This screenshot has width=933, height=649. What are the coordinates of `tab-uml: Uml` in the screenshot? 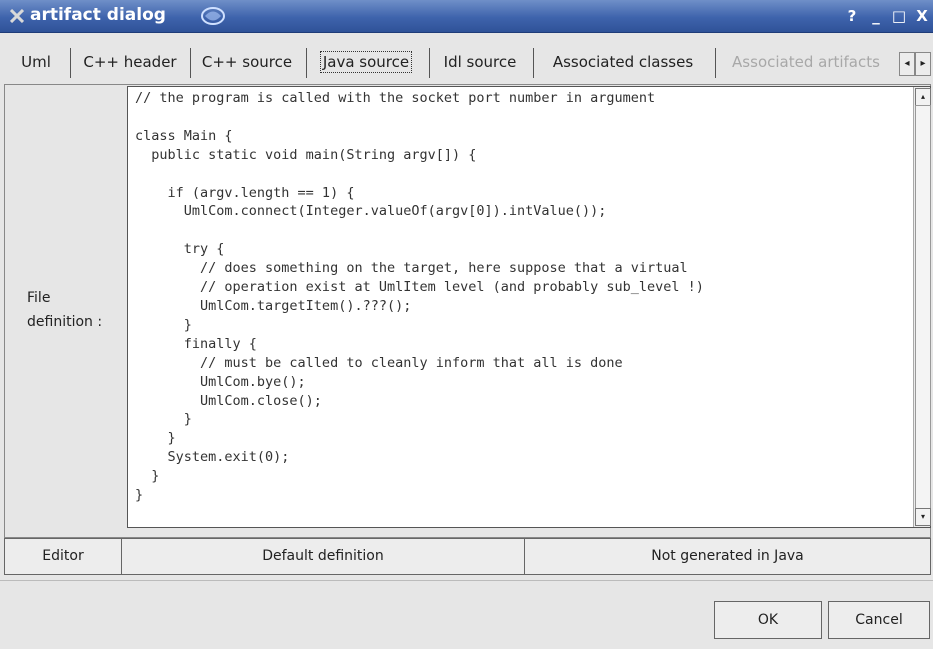 It's located at (36, 62).